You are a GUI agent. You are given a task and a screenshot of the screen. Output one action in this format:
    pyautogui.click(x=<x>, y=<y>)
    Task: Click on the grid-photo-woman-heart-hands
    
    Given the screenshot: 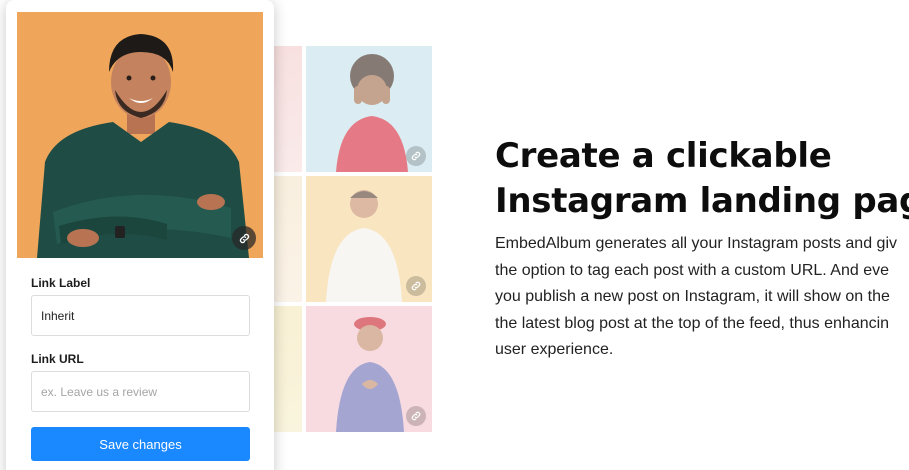 What is the action you would take?
    pyautogui.click(x=369, y=369)
    